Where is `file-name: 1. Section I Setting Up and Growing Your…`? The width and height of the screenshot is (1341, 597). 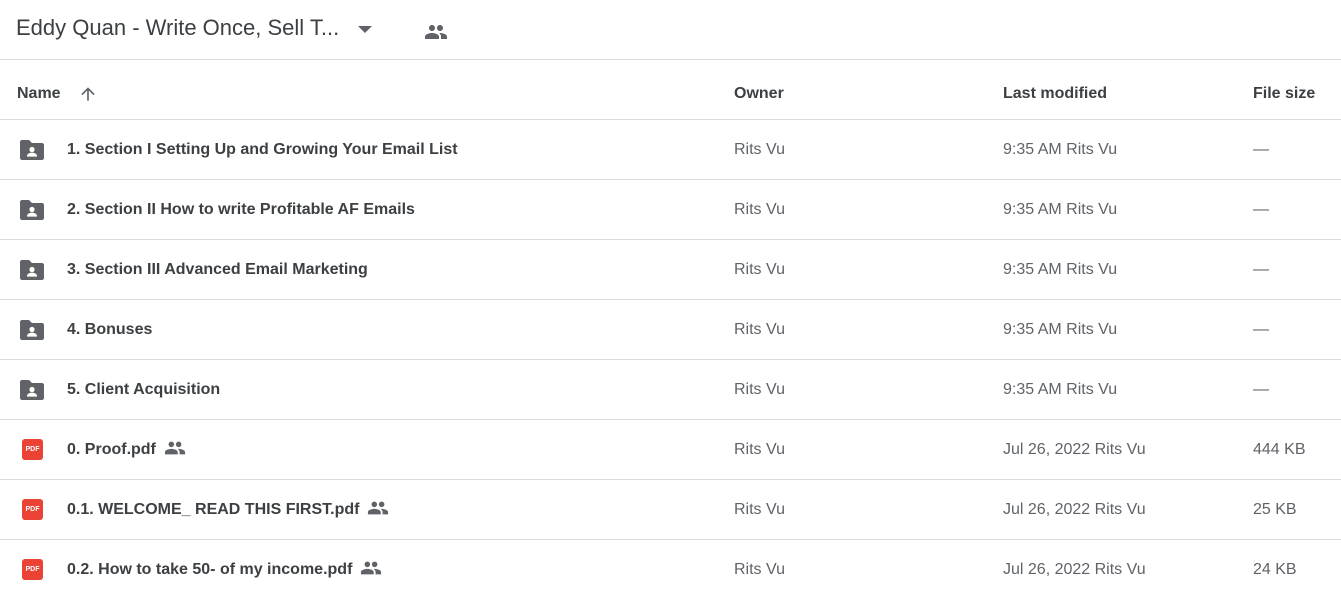
file-name: 1. Section I Setting Up and Growing Your… is located at coordinates (262, 150).